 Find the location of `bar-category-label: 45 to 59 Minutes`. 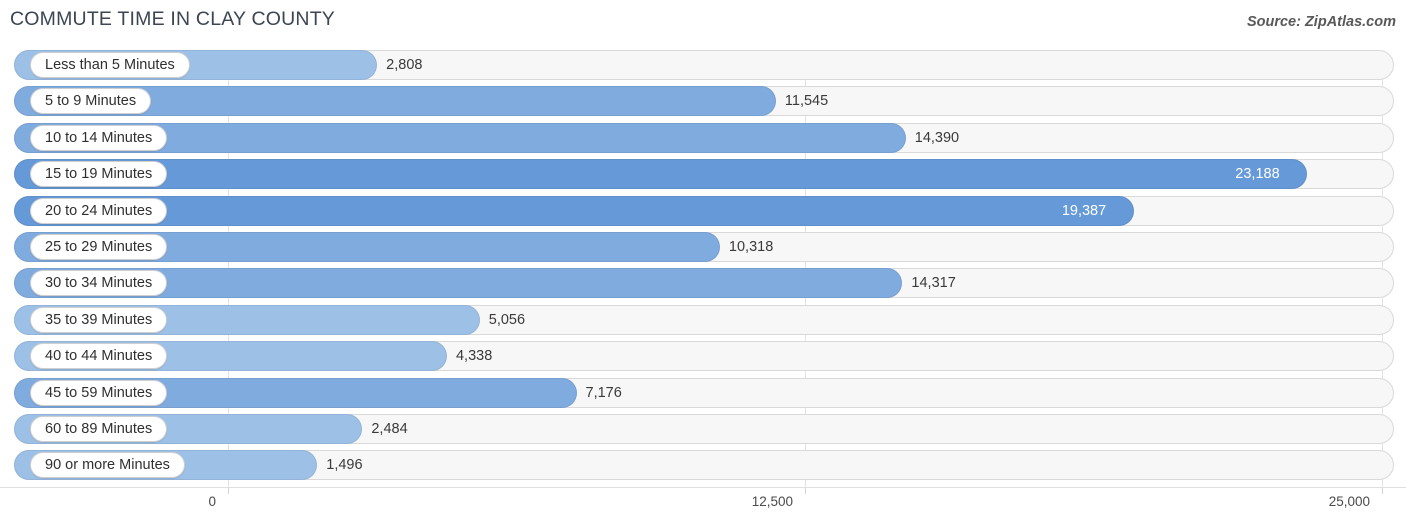

bar-category-label: 45 to 59 Minutes is located at coordinates (99, 392).